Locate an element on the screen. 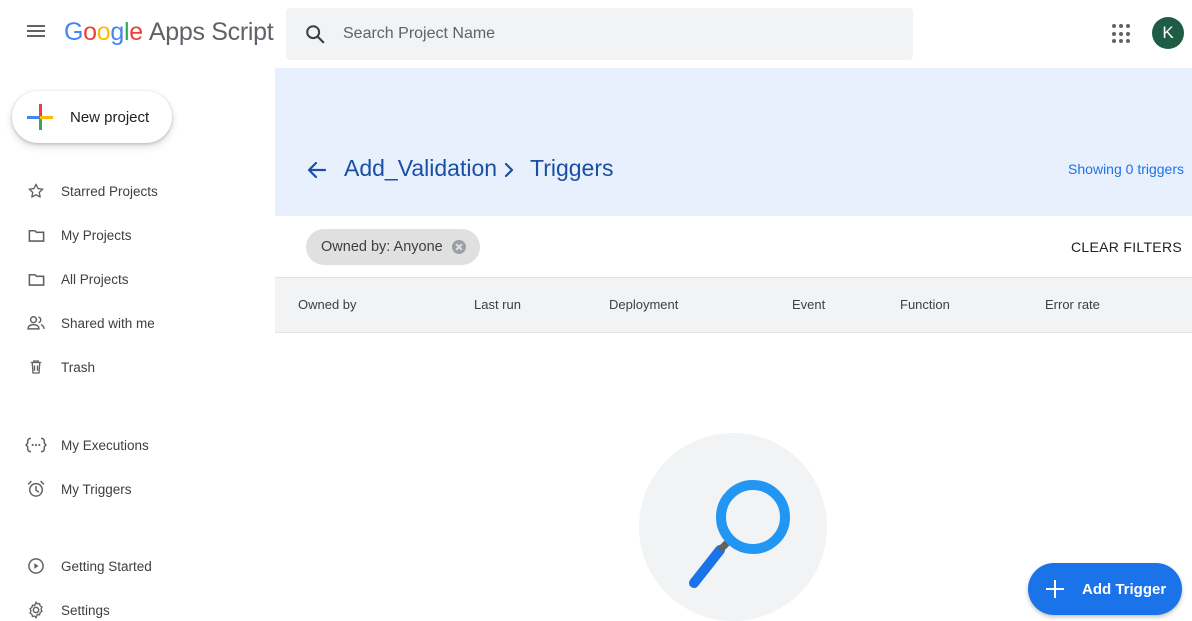 The width and height of the screenshot is (1192, 621). sidebar-item-label: My Triggers is located at coordinates (96, 489).